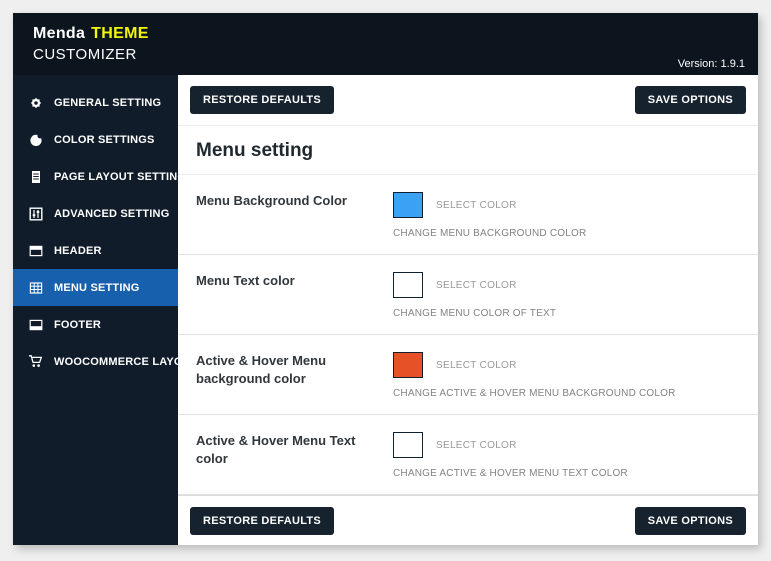  What do you see at coordinates (35, 324) in the screenshot?
I see `footer-bar-icon` at bounding box center [35, 324].